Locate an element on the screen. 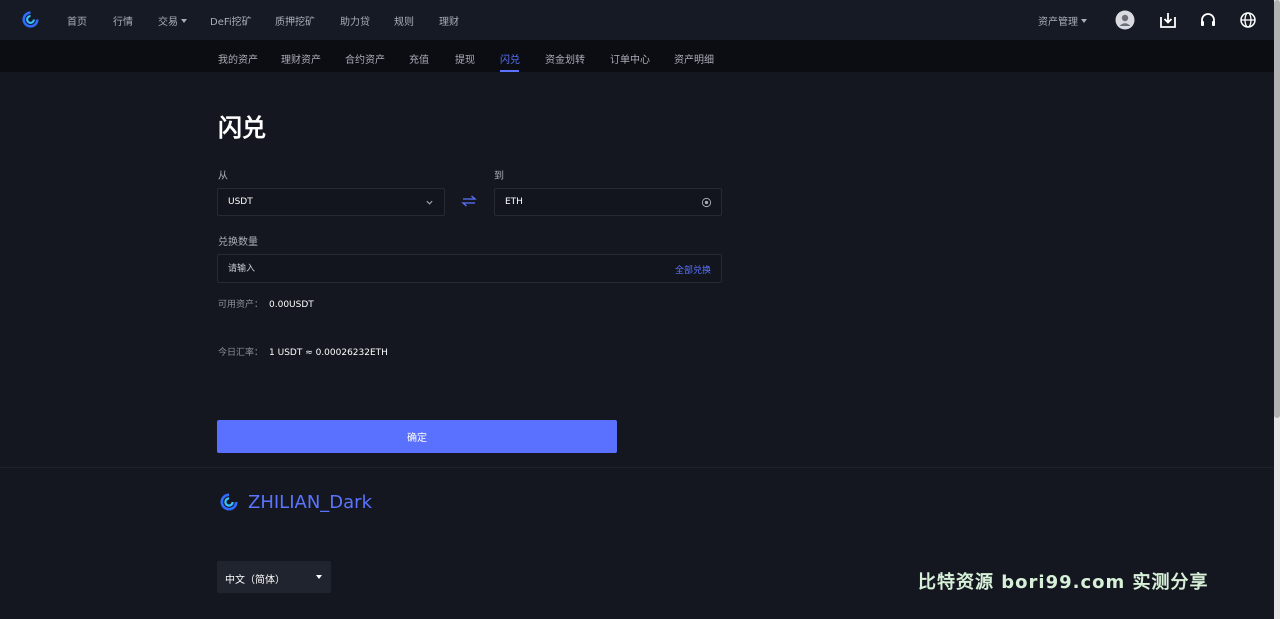  target-icon is located at coordinates (706, 202).